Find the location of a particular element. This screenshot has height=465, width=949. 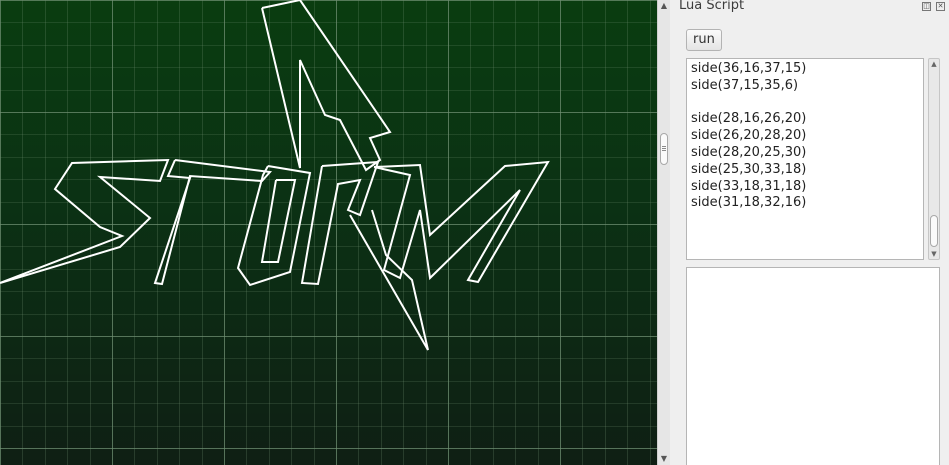

script-line: side(25,30,33,18) is located at coordinates (749, 169).